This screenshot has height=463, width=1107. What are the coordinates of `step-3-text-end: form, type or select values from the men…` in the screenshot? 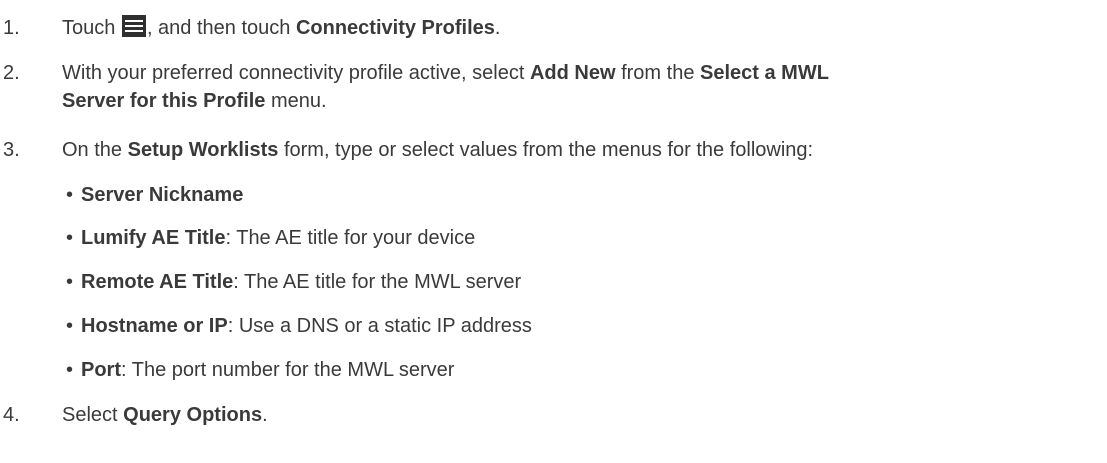 It's located at (546, 150).